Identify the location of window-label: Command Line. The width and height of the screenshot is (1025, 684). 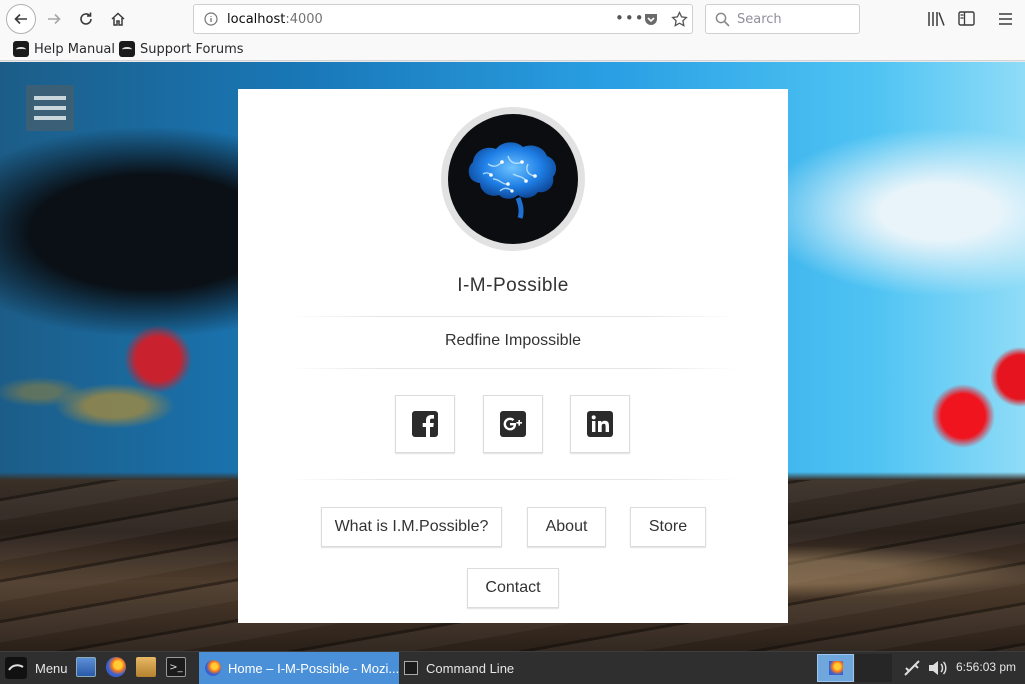
(470, 668).